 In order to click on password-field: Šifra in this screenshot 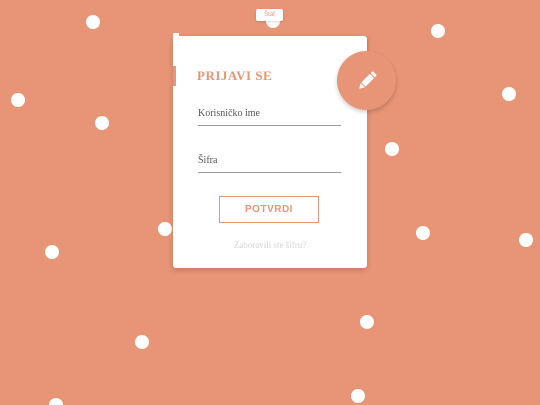, I will do `click(269, 164)`.